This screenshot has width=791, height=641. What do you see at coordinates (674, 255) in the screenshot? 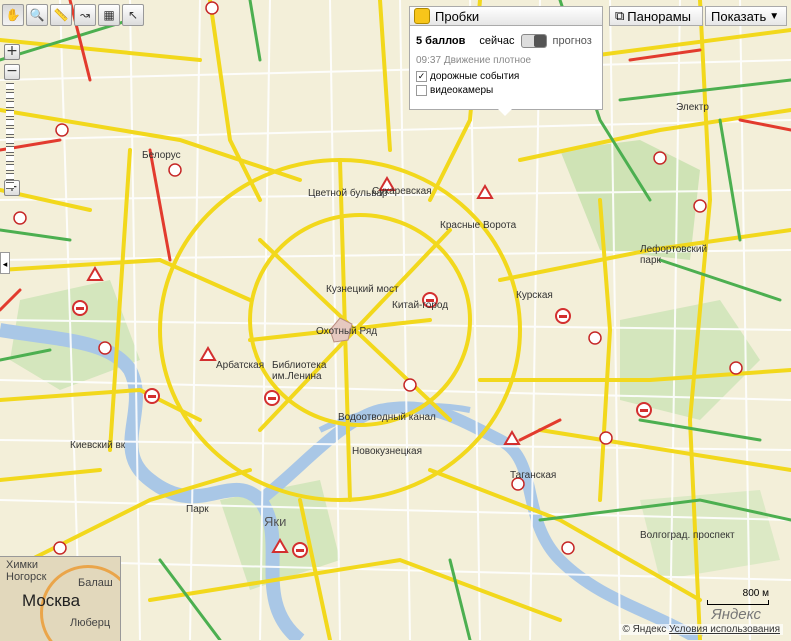
I see `map-label: Лефортовский парк` at bounding box center [674, 255].